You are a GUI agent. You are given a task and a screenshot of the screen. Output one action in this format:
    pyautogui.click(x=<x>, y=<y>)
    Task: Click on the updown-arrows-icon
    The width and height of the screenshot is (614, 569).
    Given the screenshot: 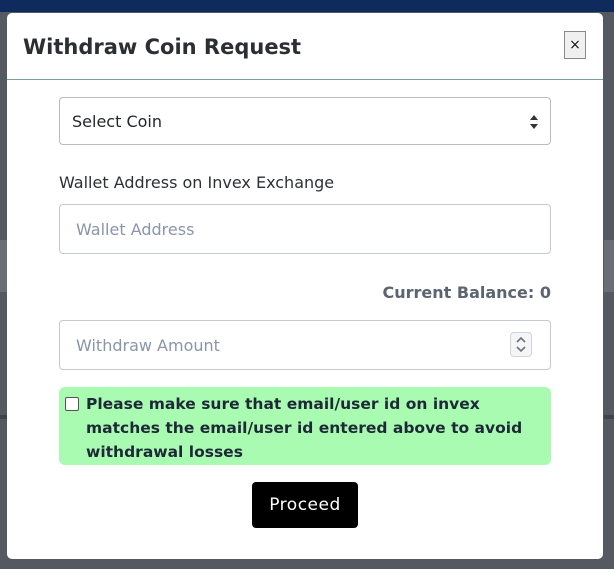 What is the action you would take?
    pyautogui.click(x=534, y=122)
    